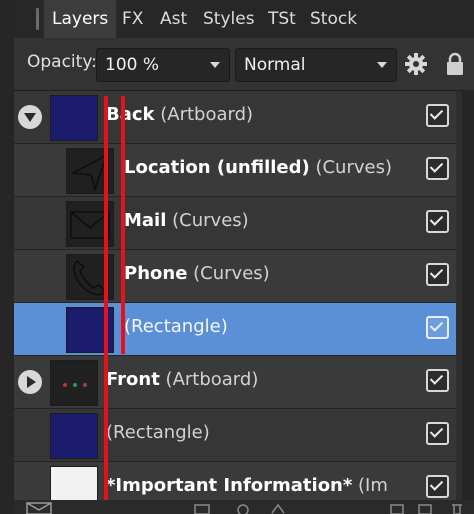 This screenshot has width=474, height=514. Describe the element at coordinates (282, 19) in the screenshot. I see `tab-text-styles: TSt` at that location.